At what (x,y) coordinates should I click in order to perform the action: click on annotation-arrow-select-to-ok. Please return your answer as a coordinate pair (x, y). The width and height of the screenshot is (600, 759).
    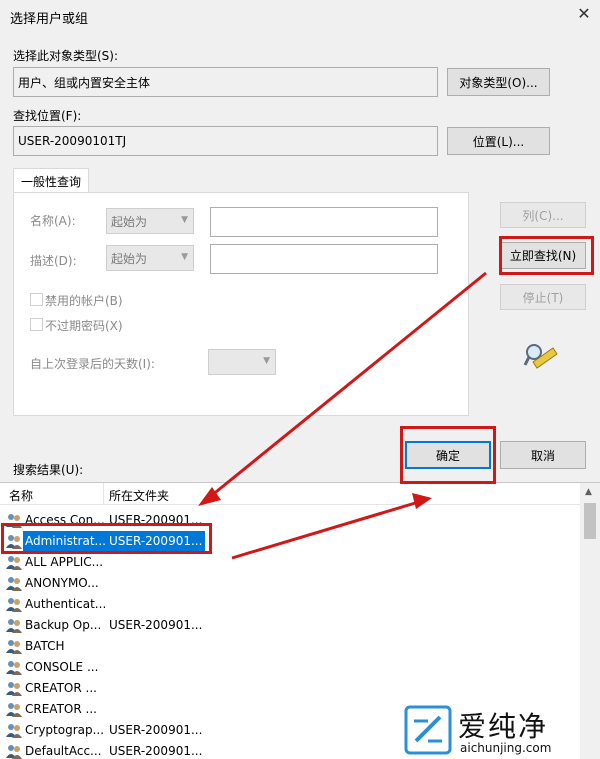
    Looking at the image, I should click on (327, 529).